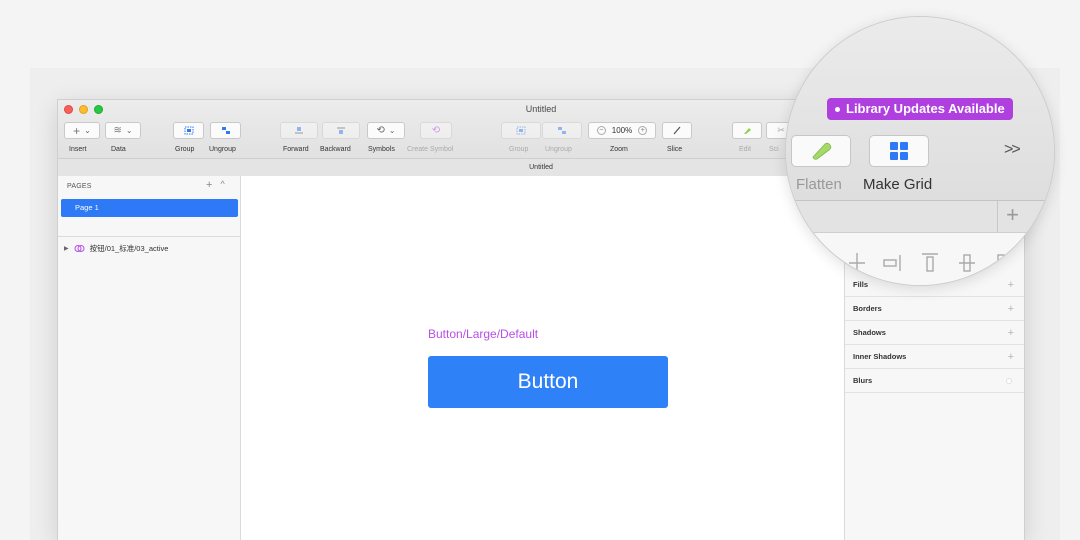 This screenshot has height=540, width=1080. I want to click on backward-button, so click(341, 130).